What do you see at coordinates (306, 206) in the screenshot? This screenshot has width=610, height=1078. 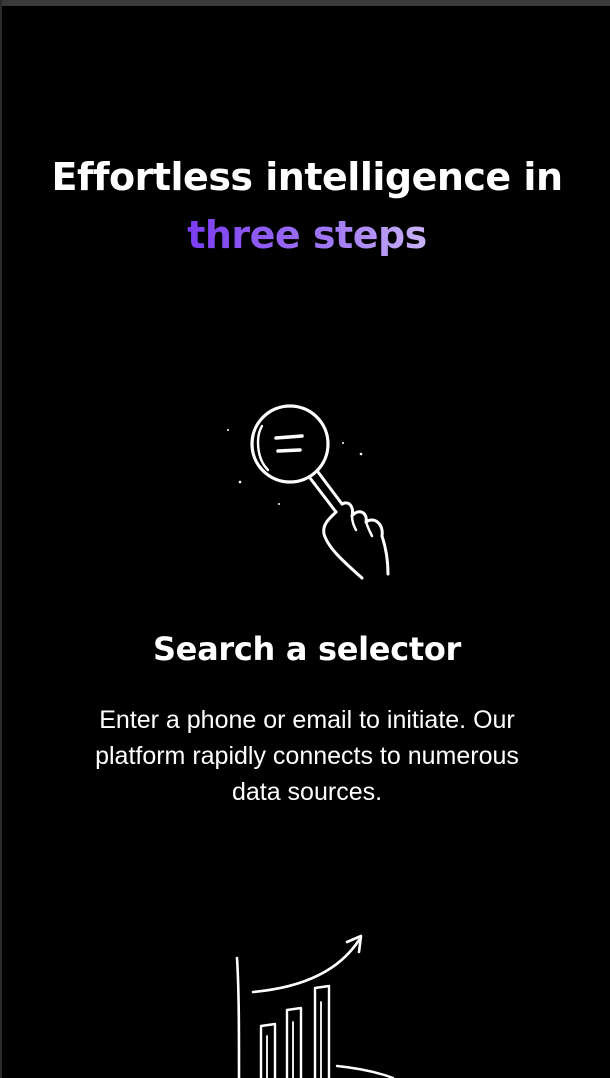 I see `section-heading: Effortless intelligence in three steps` at bounding box center [306, 206].